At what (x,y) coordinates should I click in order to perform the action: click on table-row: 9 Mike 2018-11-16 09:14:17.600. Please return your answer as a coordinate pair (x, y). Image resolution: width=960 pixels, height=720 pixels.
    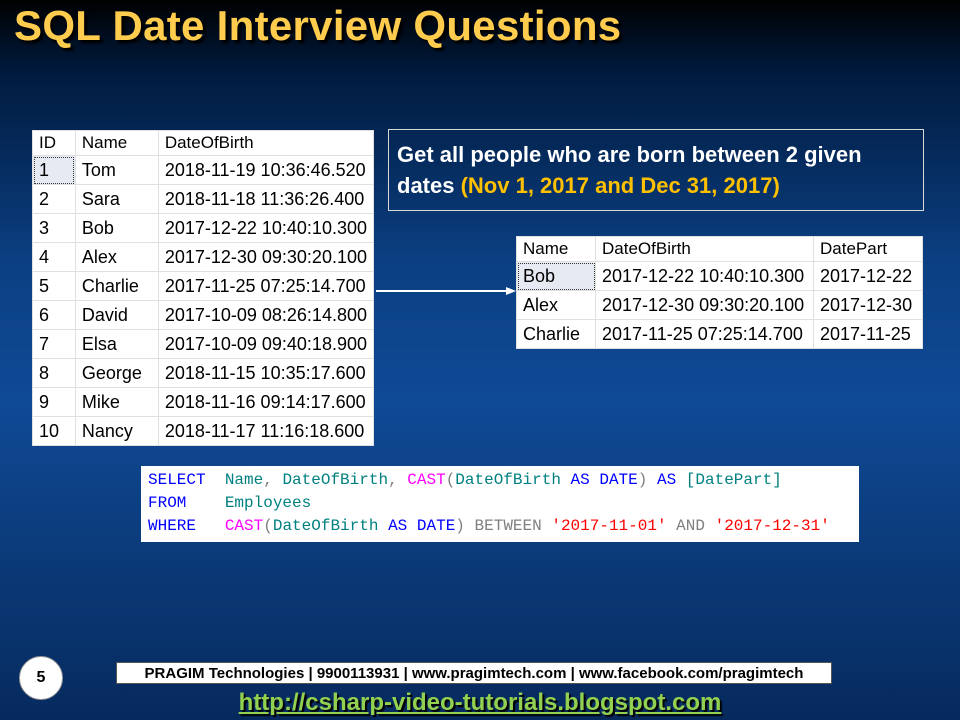
    Looking at the image, I should click on (203, 402).